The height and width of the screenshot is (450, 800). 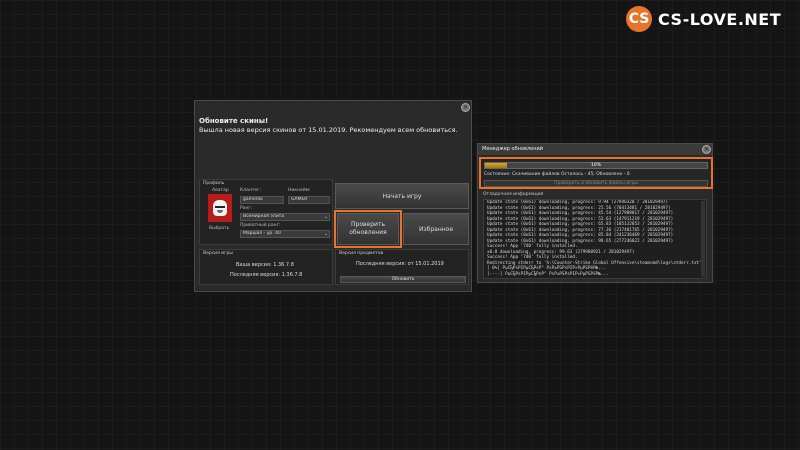 I want to click on update-manager-titlebar: Менеджер обновлений, so click(x=595, y=149).